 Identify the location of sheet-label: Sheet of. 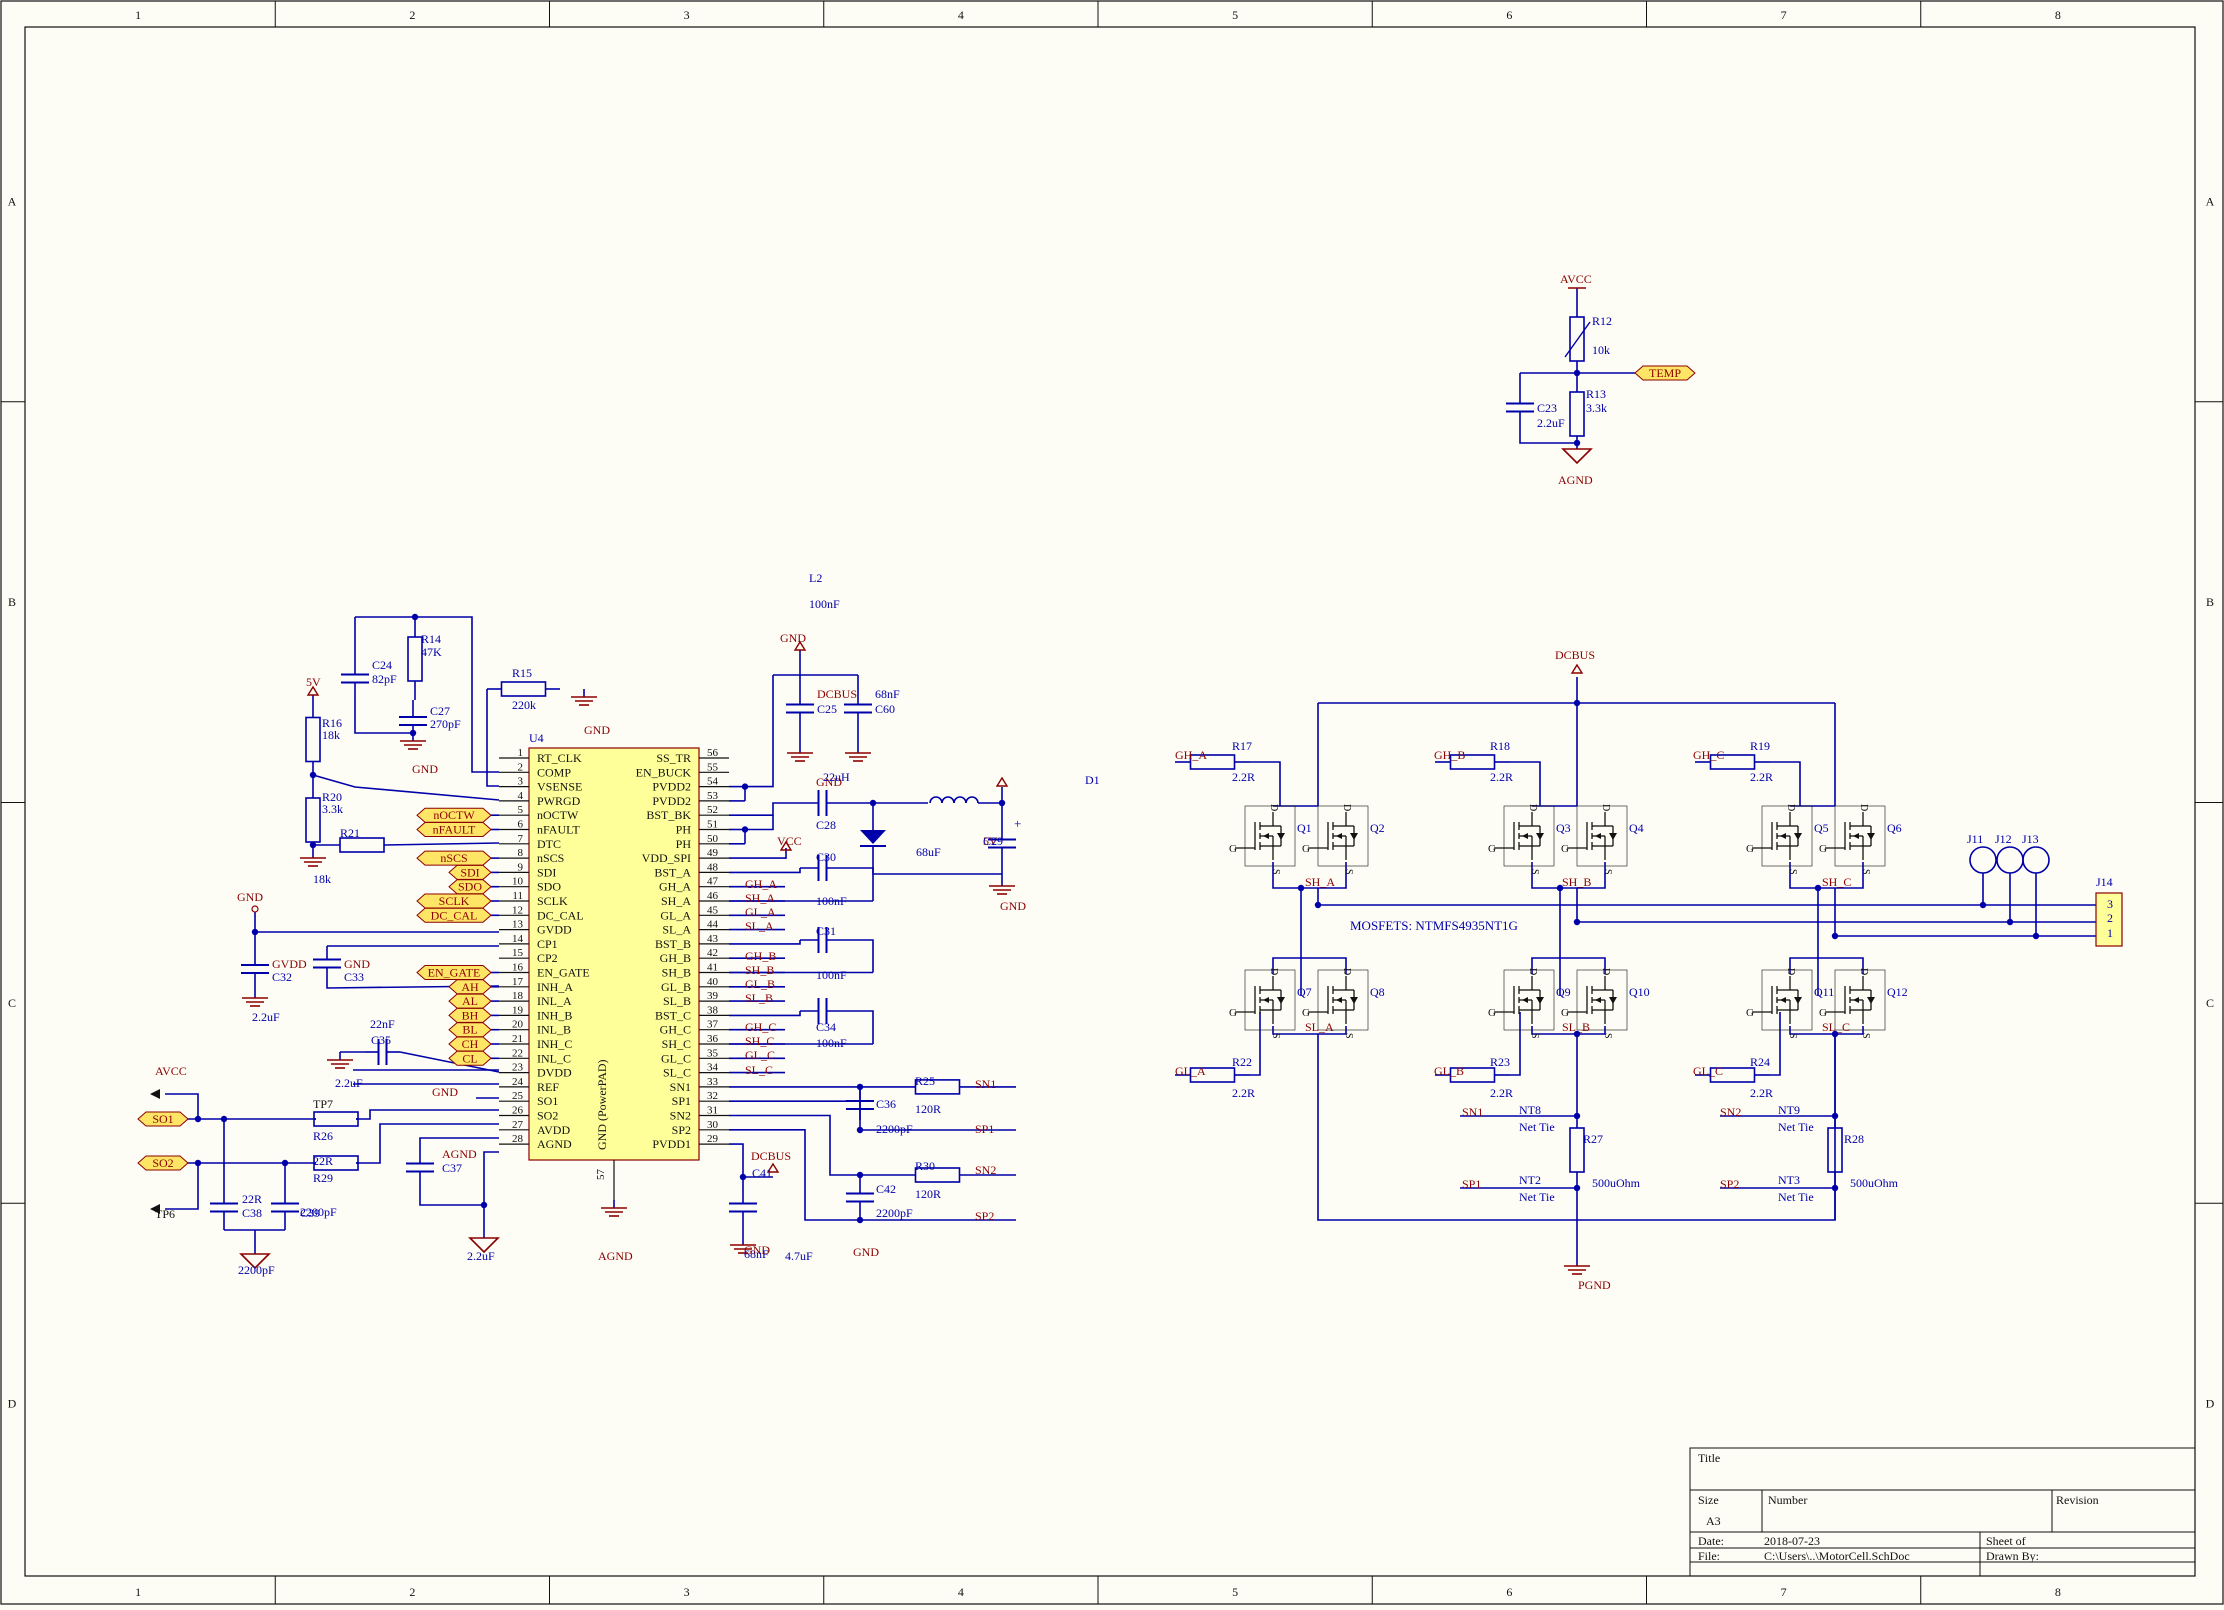
(2006, 1541).